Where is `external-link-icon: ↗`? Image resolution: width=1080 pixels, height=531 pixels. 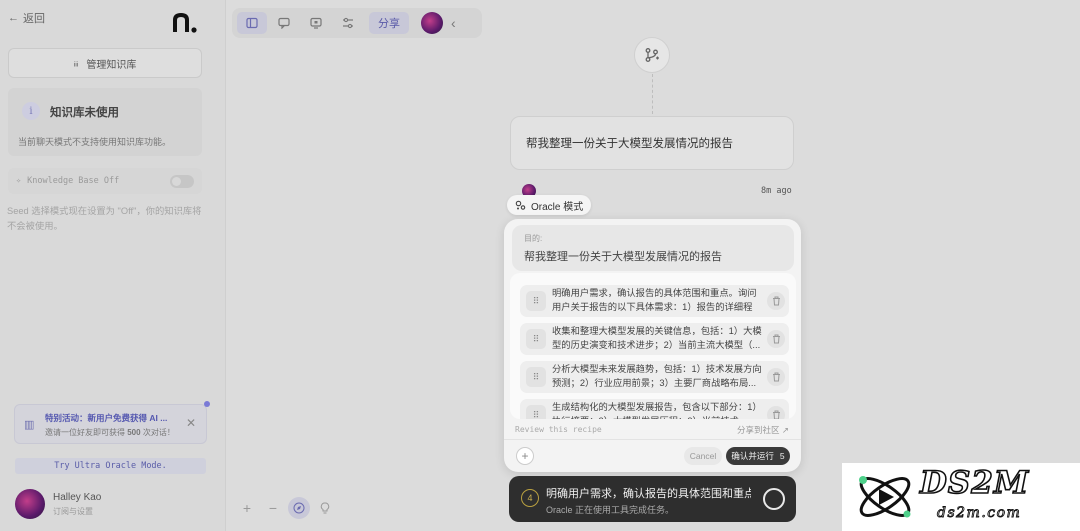 external-link-icon: ↗ is located at coordinates (785, 430).